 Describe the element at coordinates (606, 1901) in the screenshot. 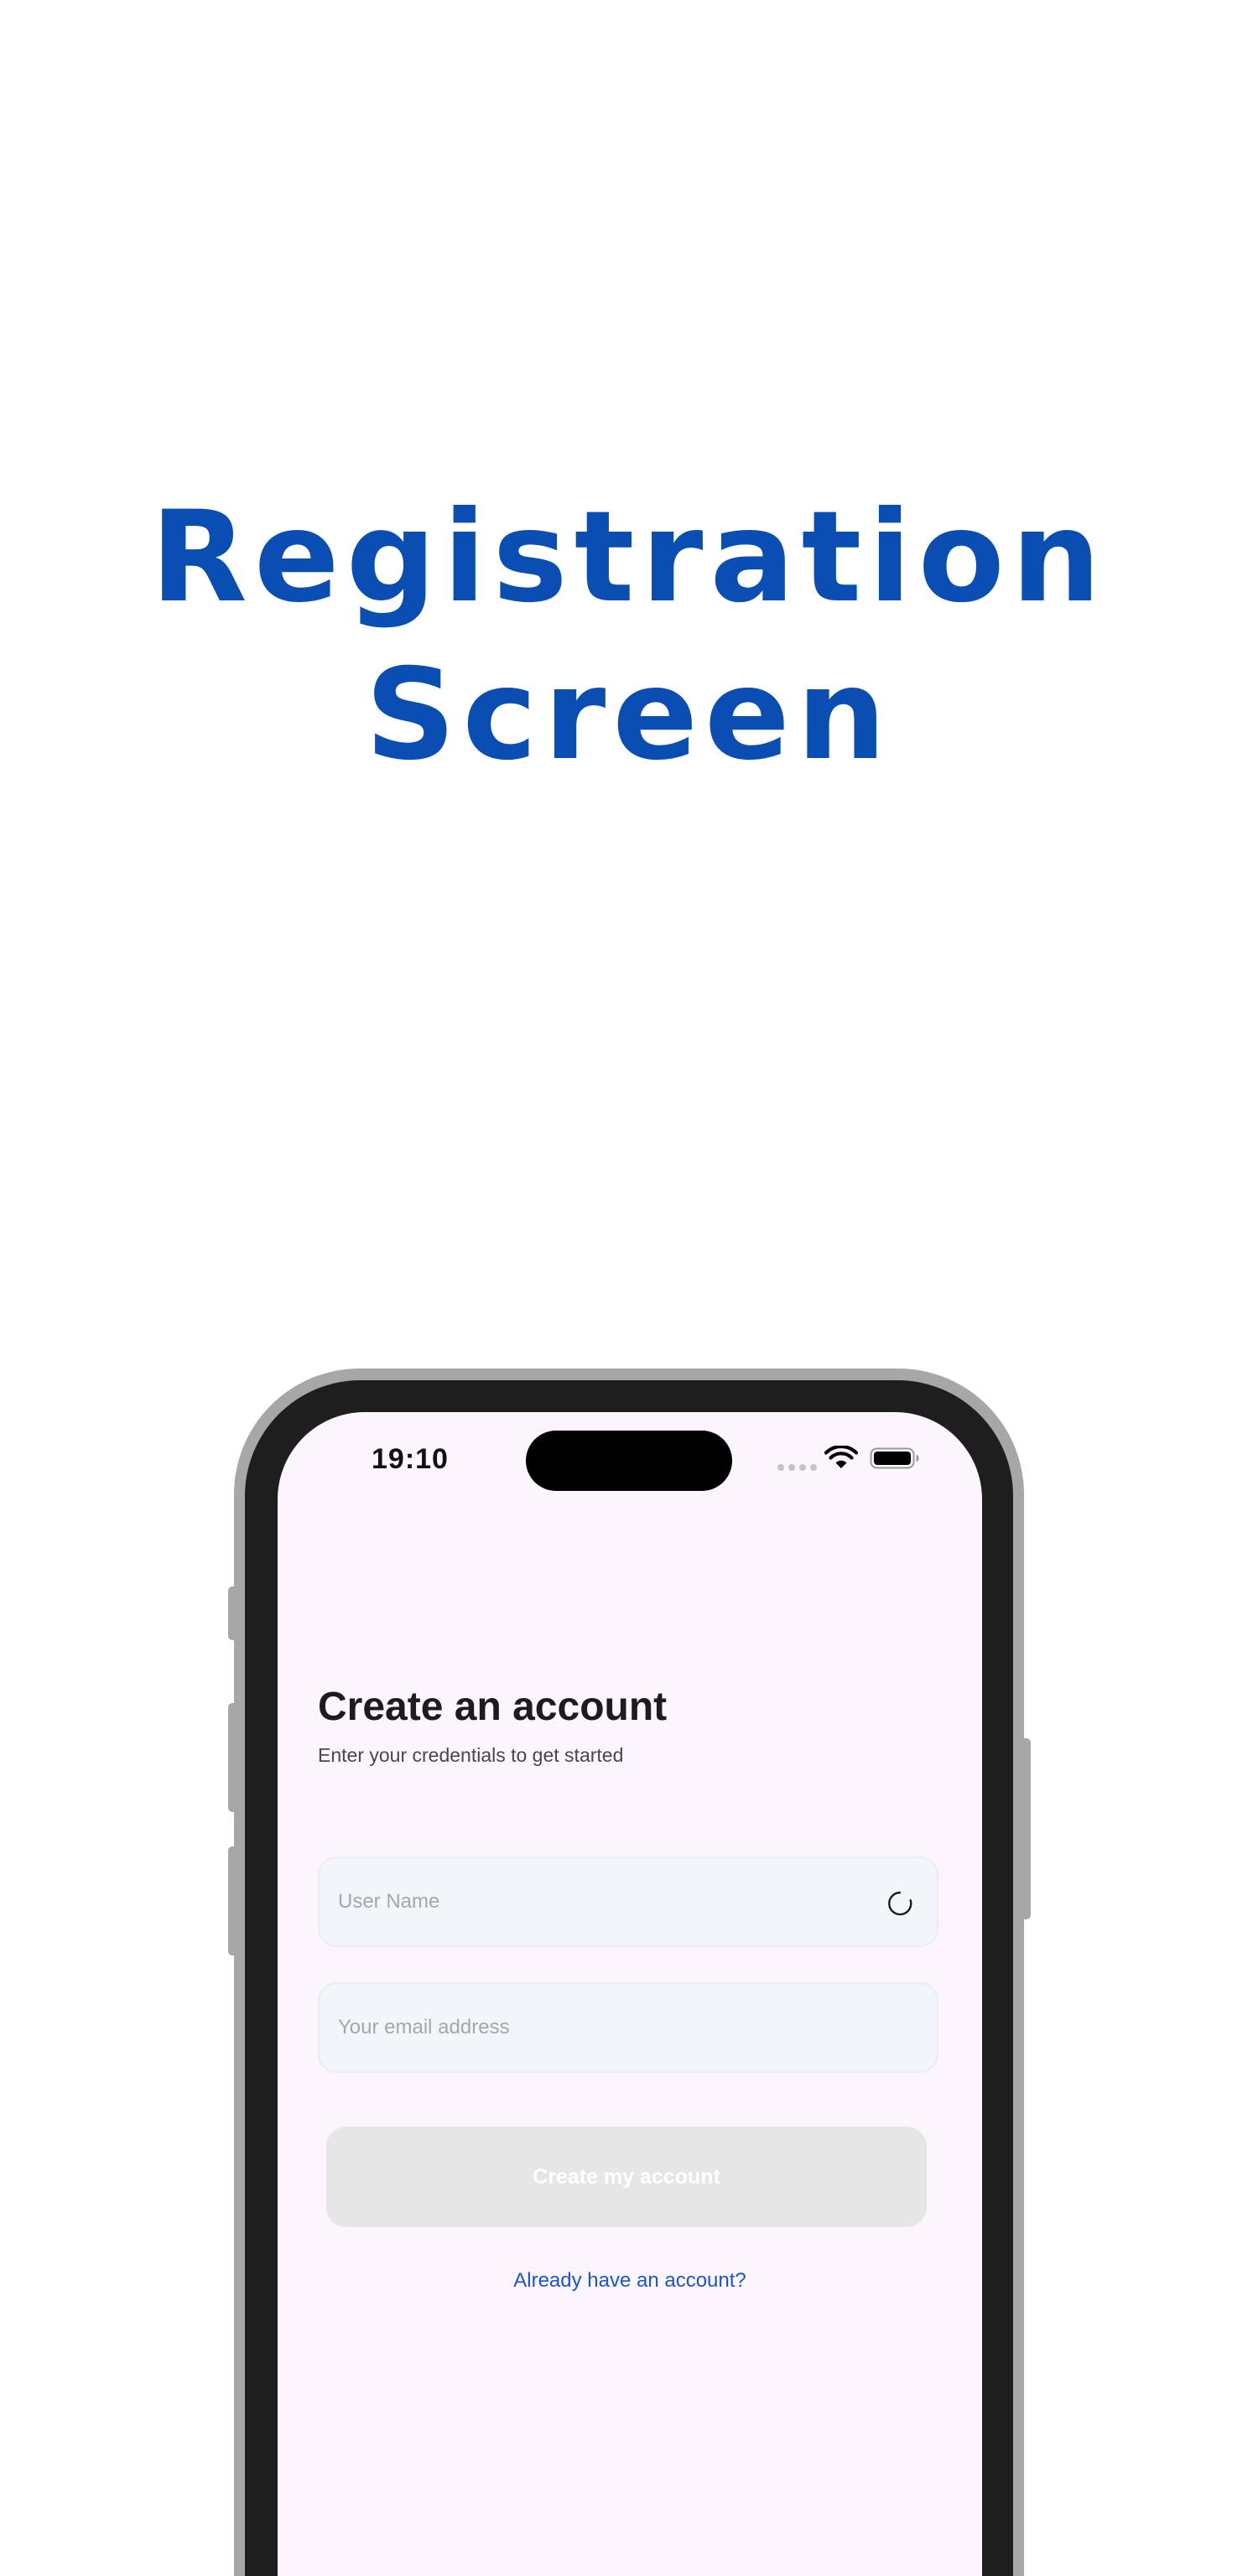

I see `username-input` at that location.